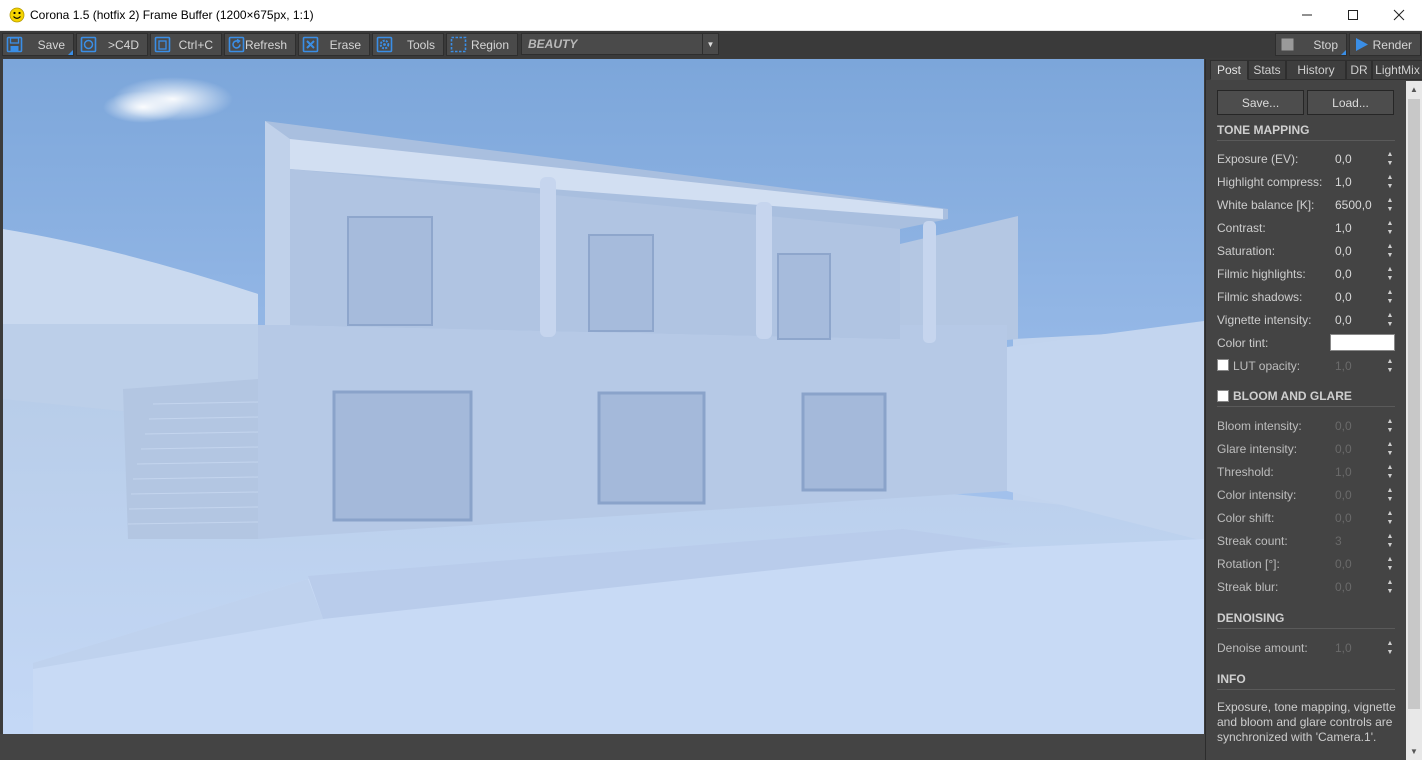  I want to click on exposure-value: 0,0, so click(1343, 159).